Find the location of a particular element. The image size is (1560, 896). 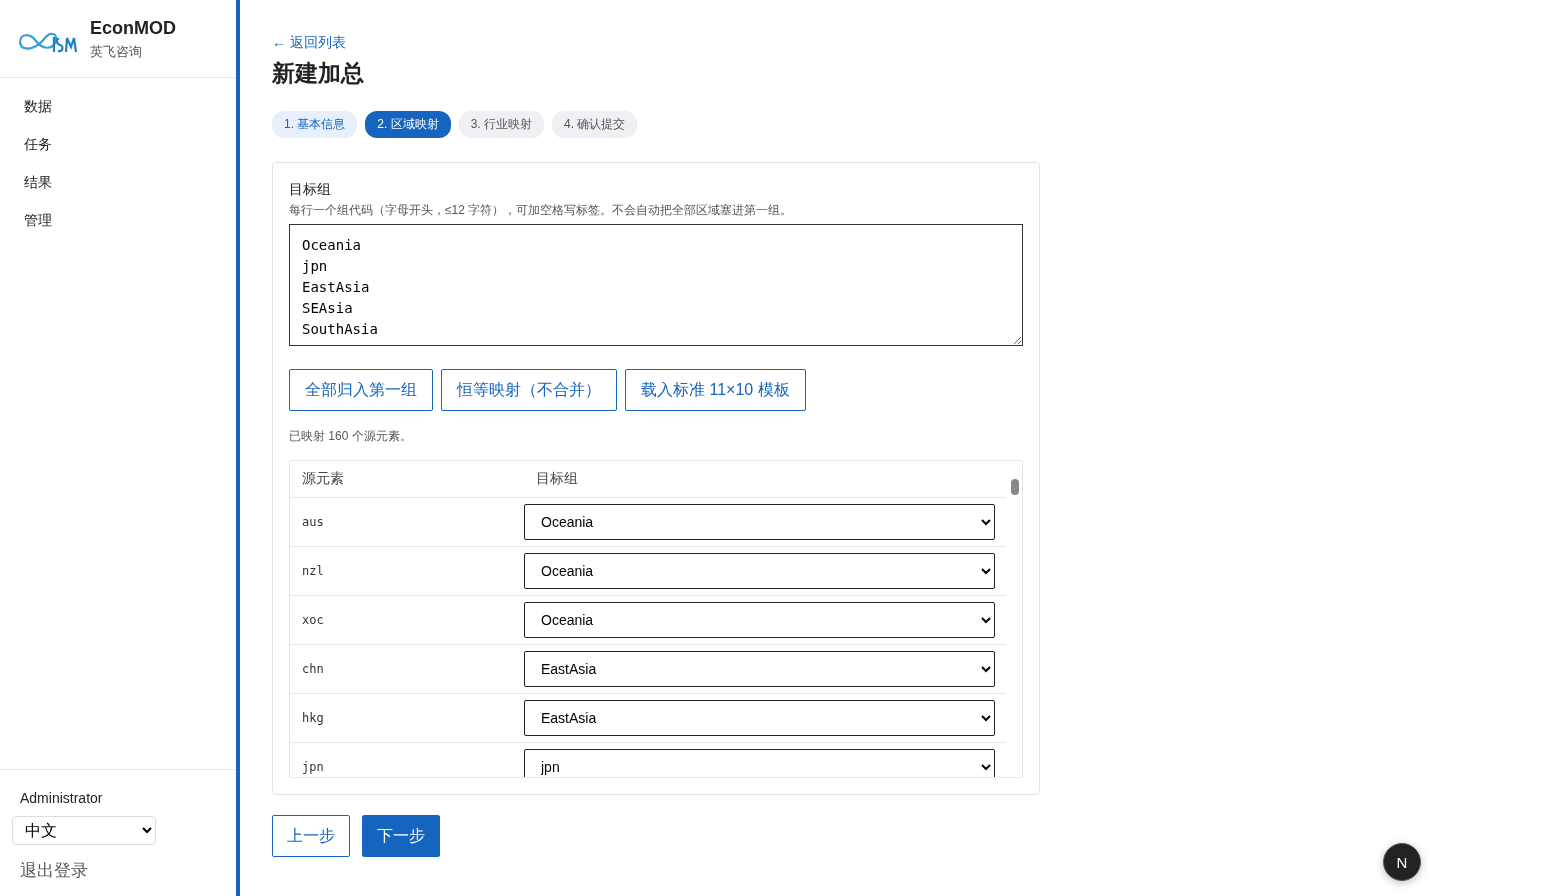

table-cell-text: jpn is located at coordinates (313, 767).